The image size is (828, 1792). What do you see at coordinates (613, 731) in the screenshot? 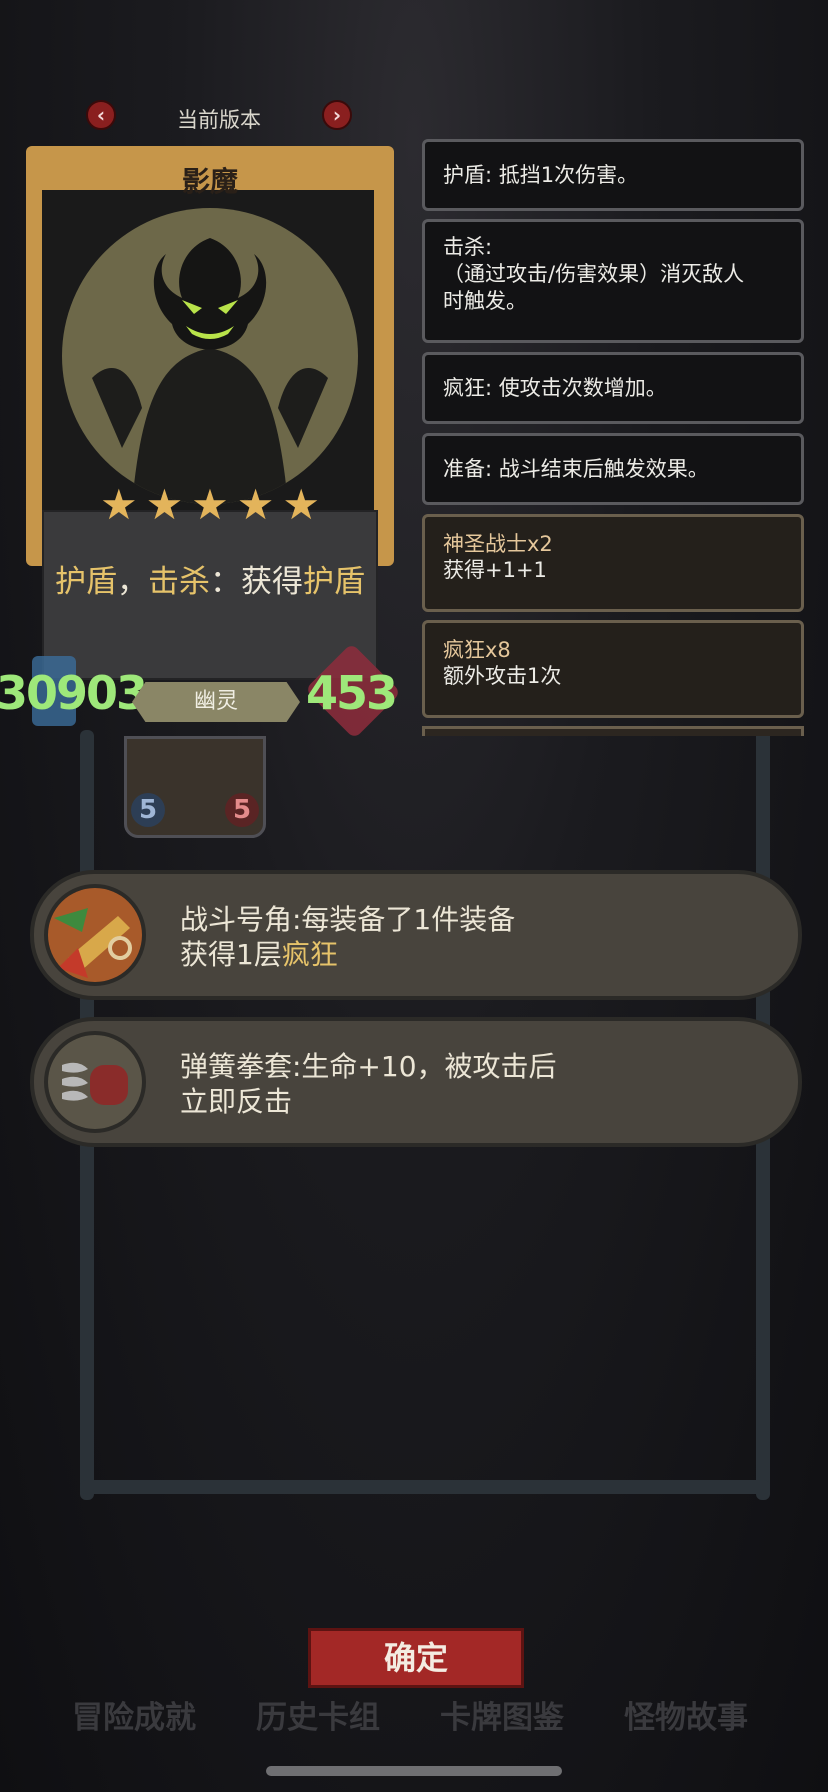
I see `synergy-panel-partial` at bounding box center [613, 731].